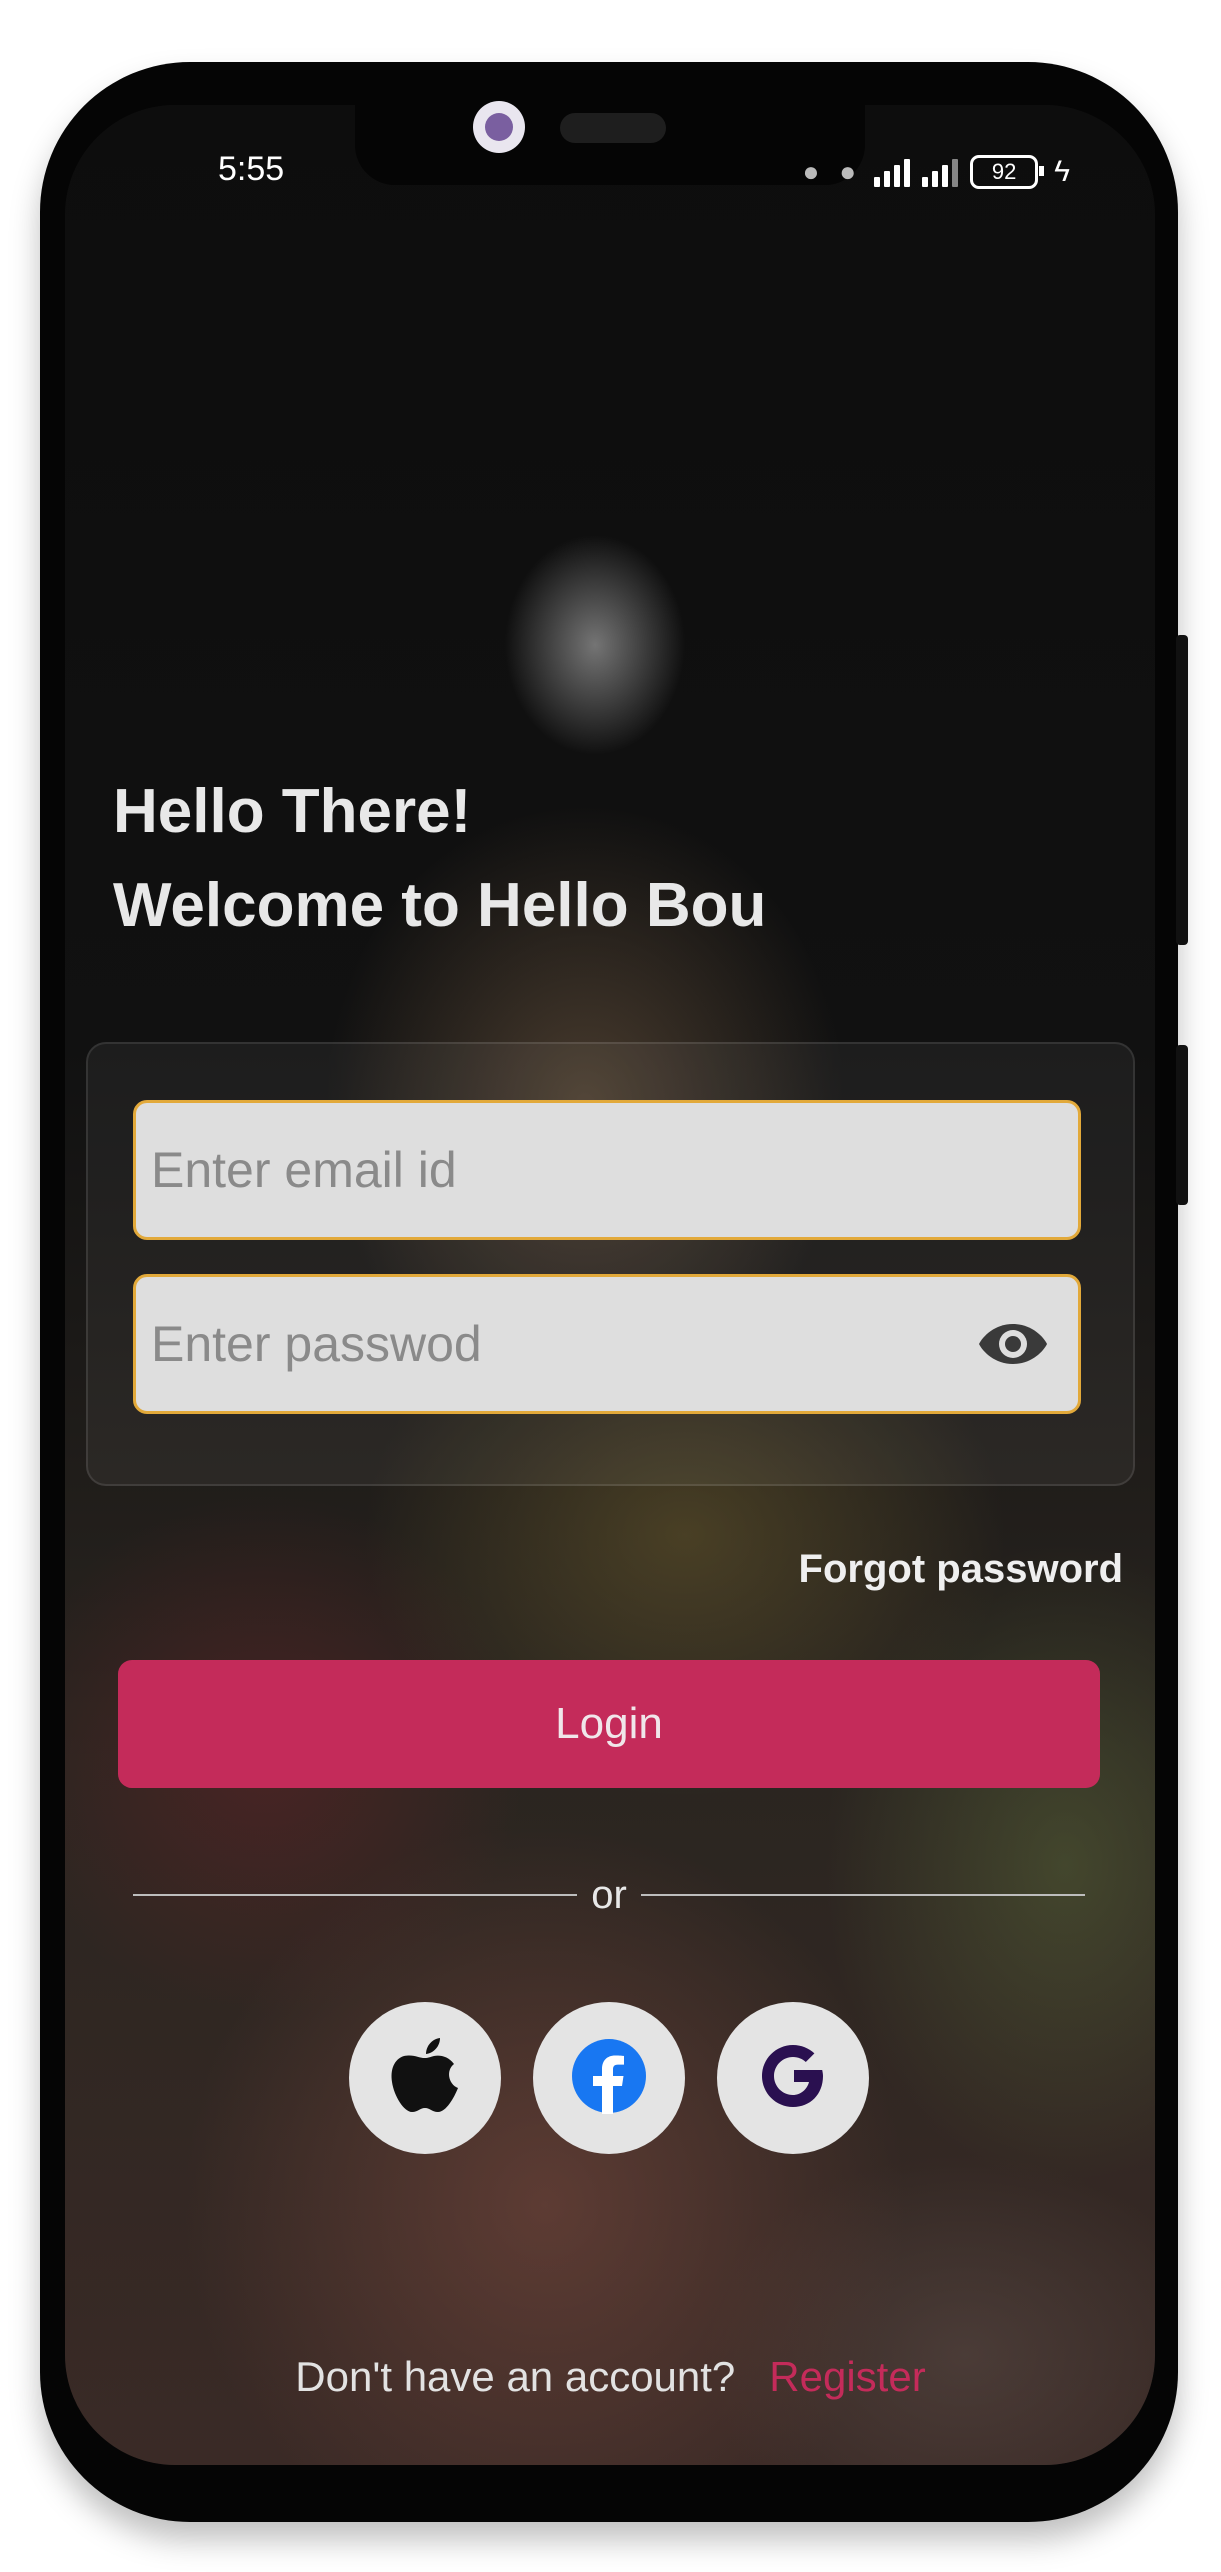  What do you see at coordinates (961, 1569) in the screenshot?
I see `forgot-password-link: Forgot password` at bounding box center [961, 1569].